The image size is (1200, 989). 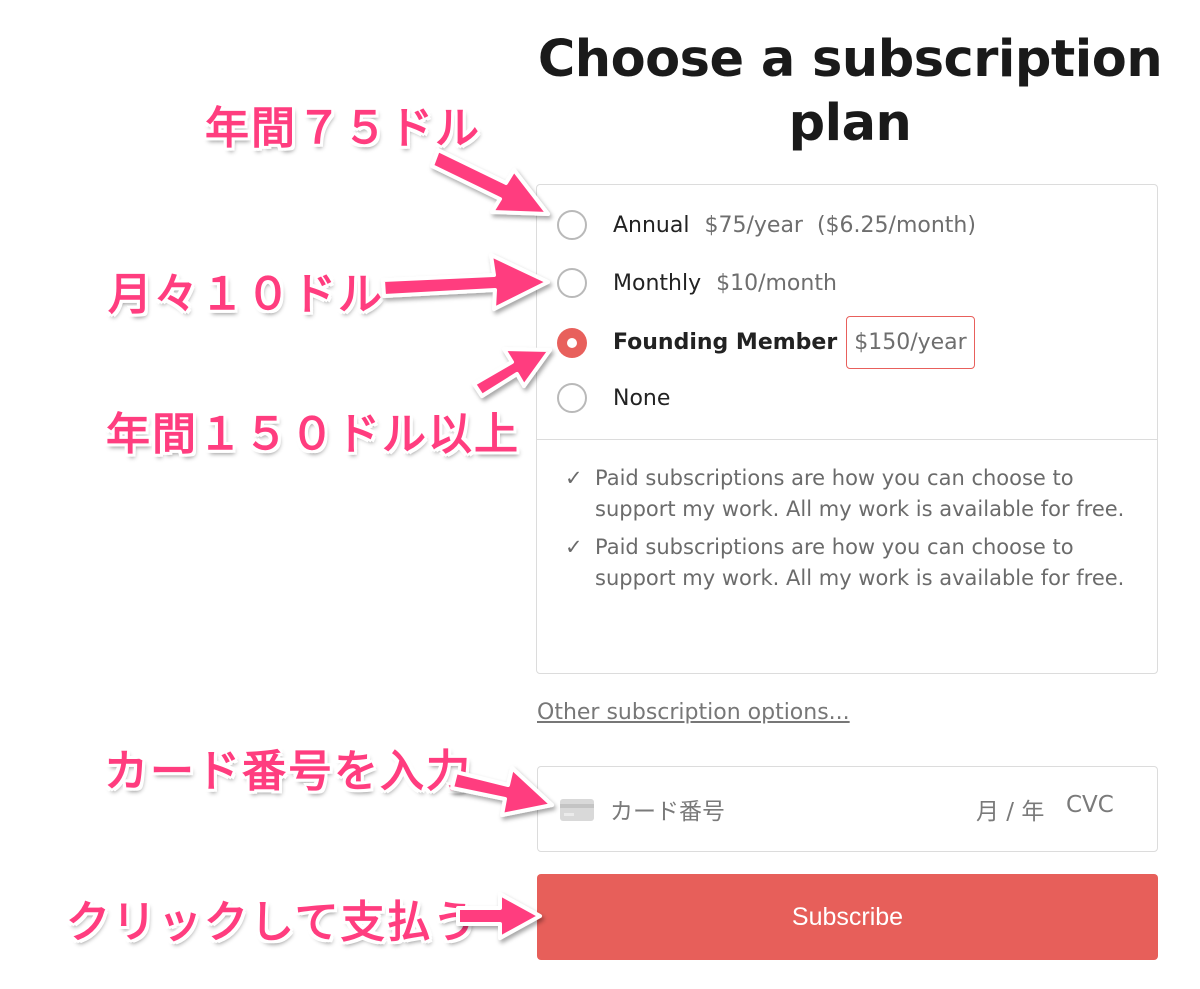 I want to click on plan-name: Annual, so click(x=651, y=225).